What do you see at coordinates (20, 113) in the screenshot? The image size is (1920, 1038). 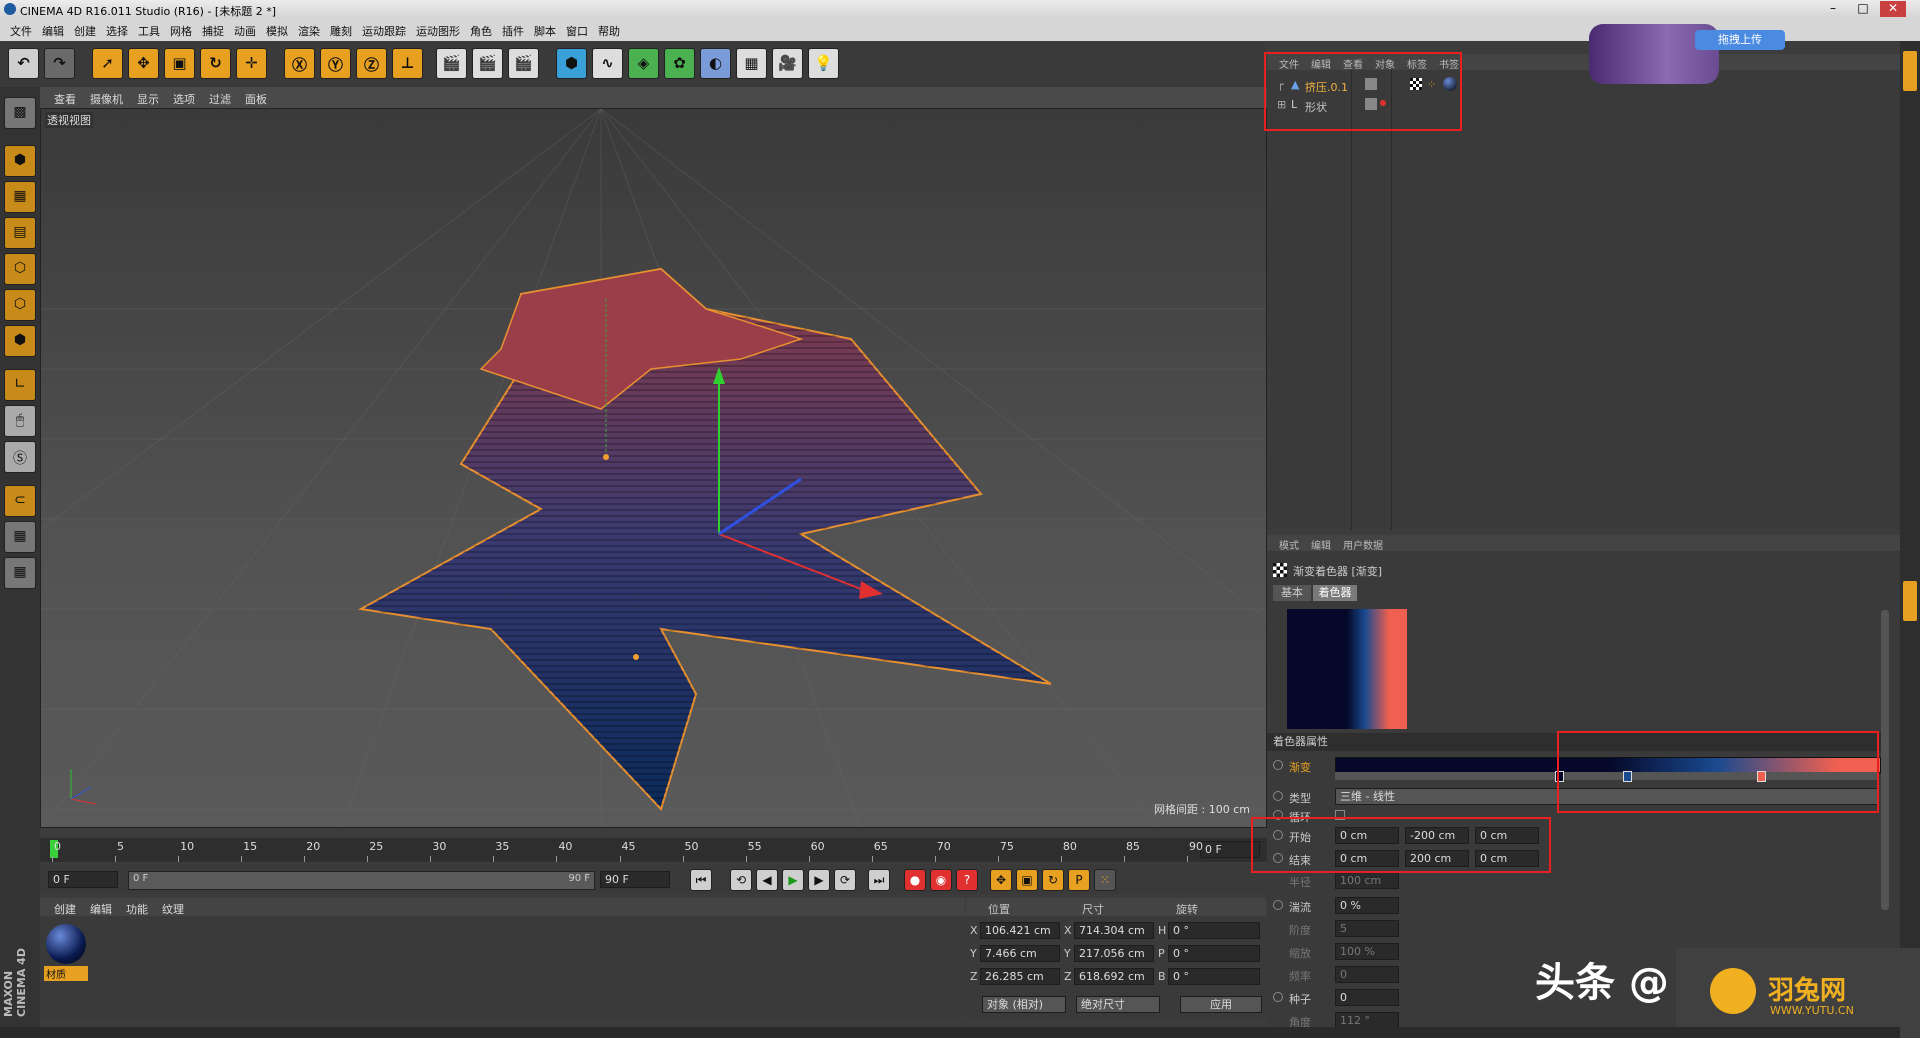 I see `model-mode-button: ▩` at bounding box center [20, 113].